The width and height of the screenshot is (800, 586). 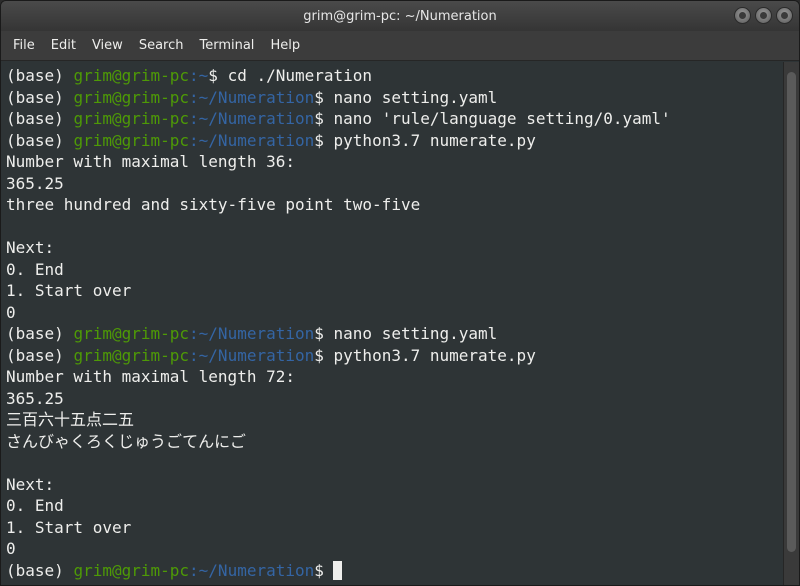 I want to click on terminal-cursor, so click(x=337, y=570).